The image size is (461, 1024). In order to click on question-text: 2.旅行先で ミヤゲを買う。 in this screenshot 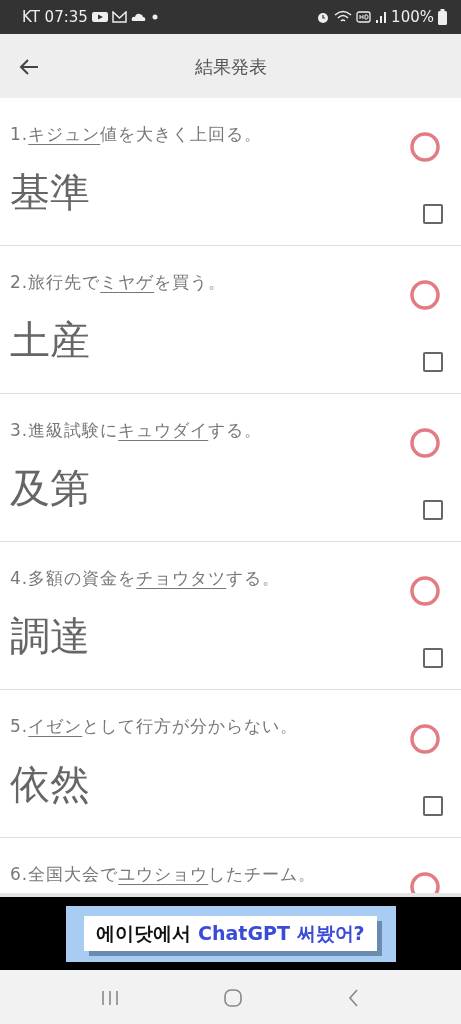, I will do `click(118, 282)`.